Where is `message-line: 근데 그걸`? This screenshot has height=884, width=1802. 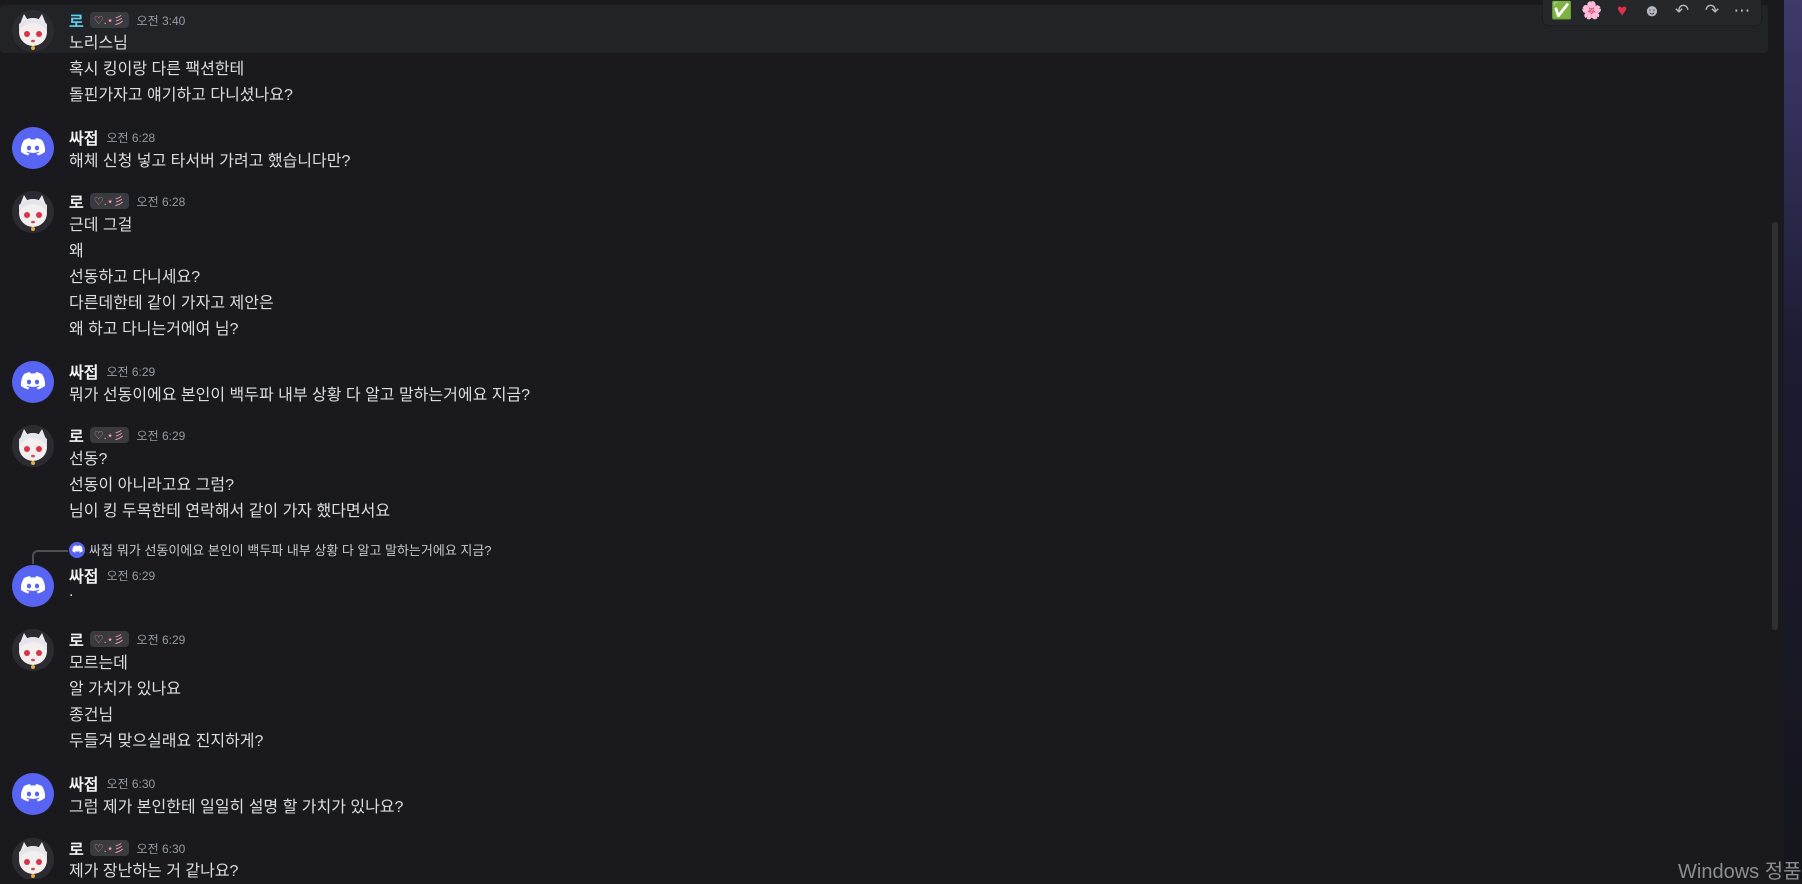
message-line: 근데 그걸 is located at coordinates (101, 225).